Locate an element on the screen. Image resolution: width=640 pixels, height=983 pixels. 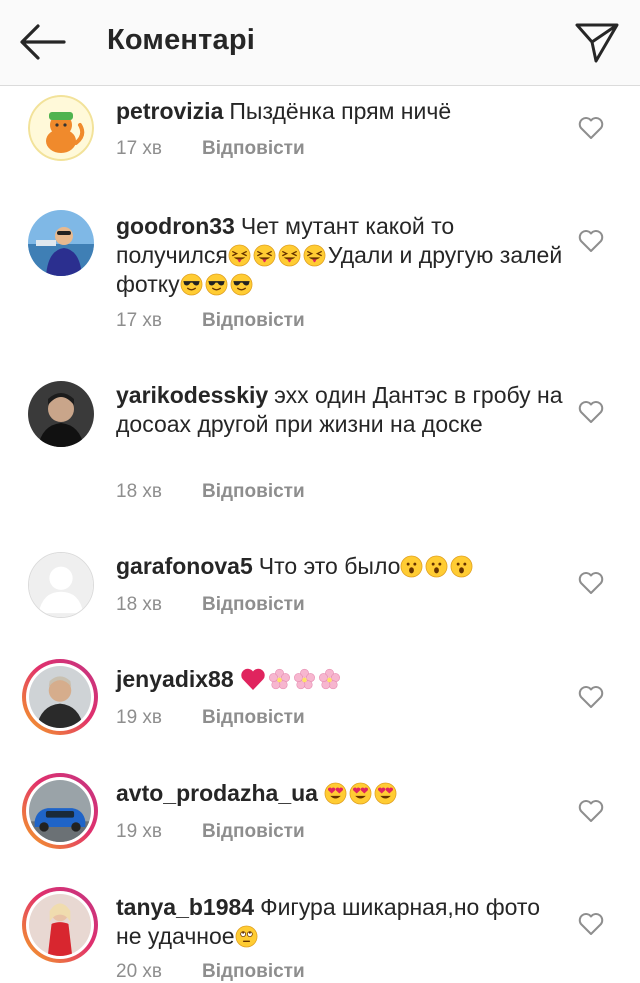
comment-meta: 20 хв Відповісти is located at coordinates (210, 972).